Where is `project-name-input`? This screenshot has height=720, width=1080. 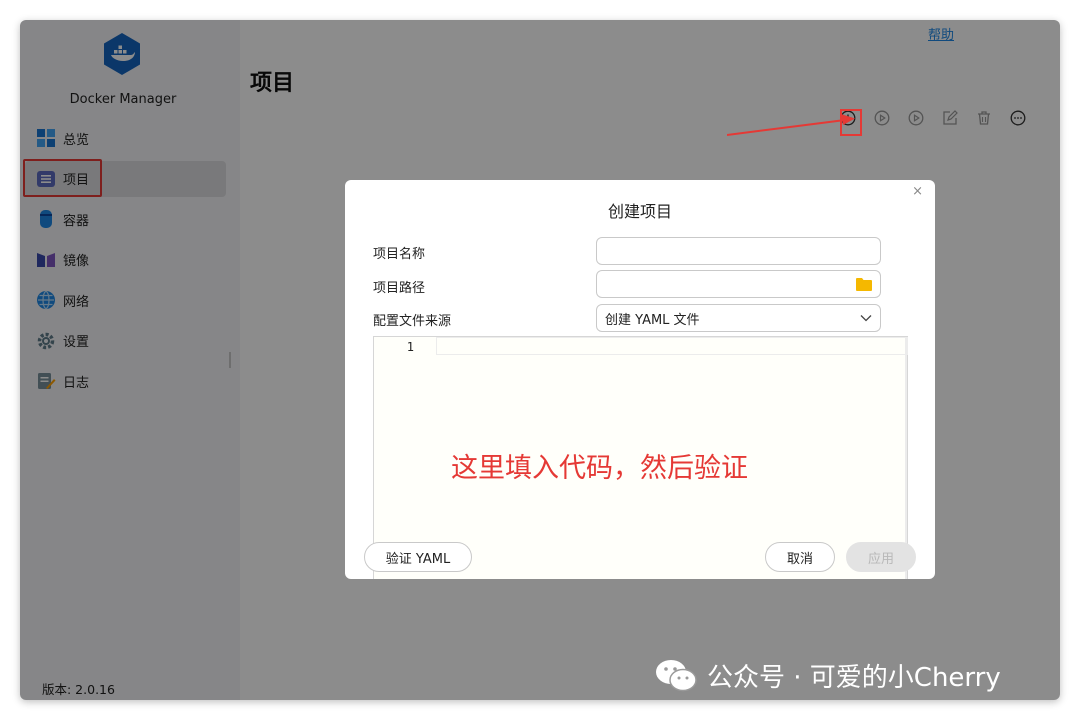
project-name-input is located at coordinates (738, 251).